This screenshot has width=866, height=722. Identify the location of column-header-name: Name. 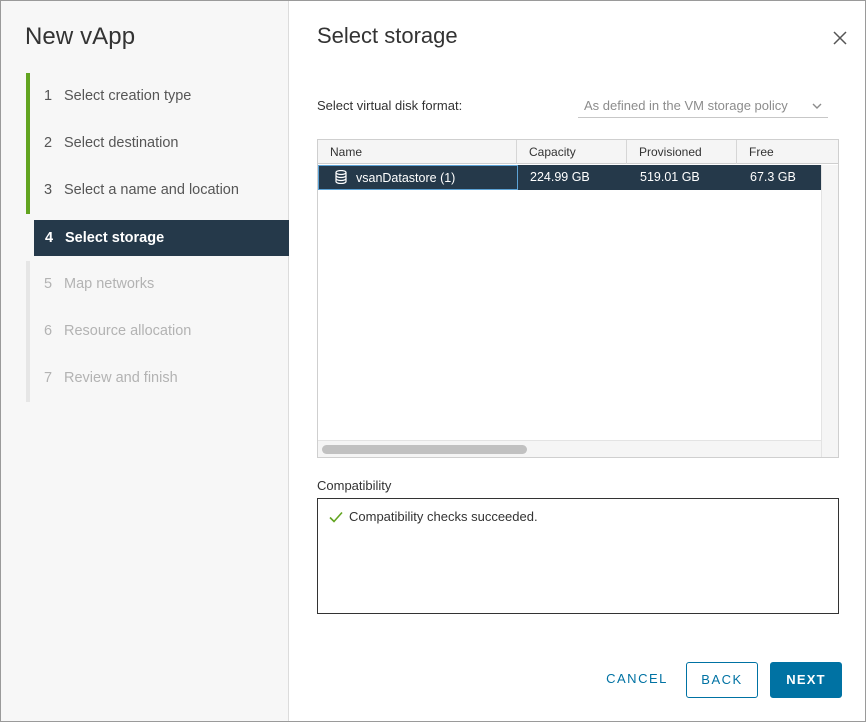
(417, 152).